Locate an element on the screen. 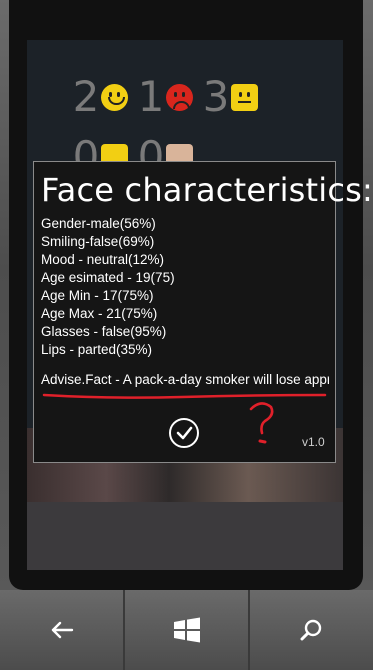  happy-face-icon is located at coordinates (114, 97).